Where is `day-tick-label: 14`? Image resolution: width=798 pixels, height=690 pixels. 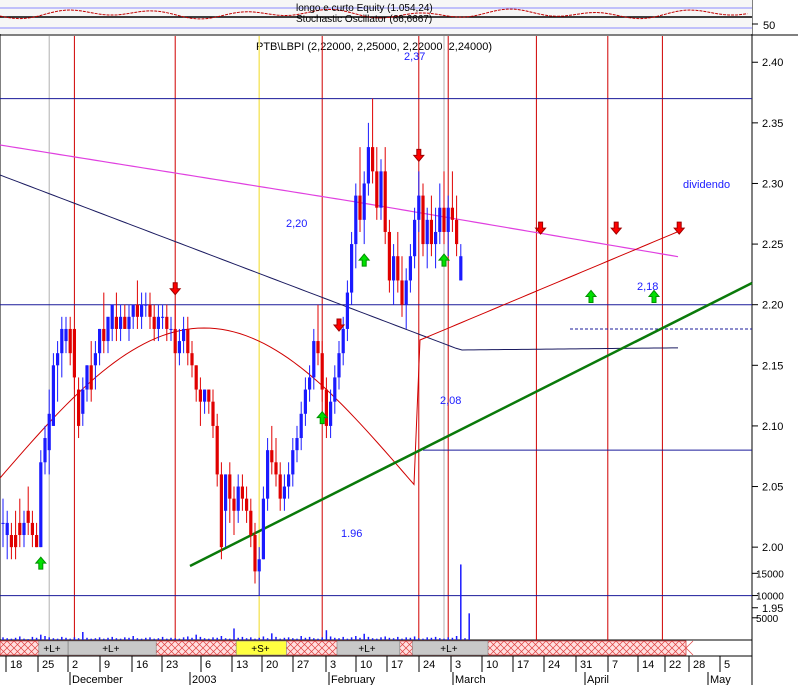
day-tick-label: 14 is located at coordinates (648, 665).